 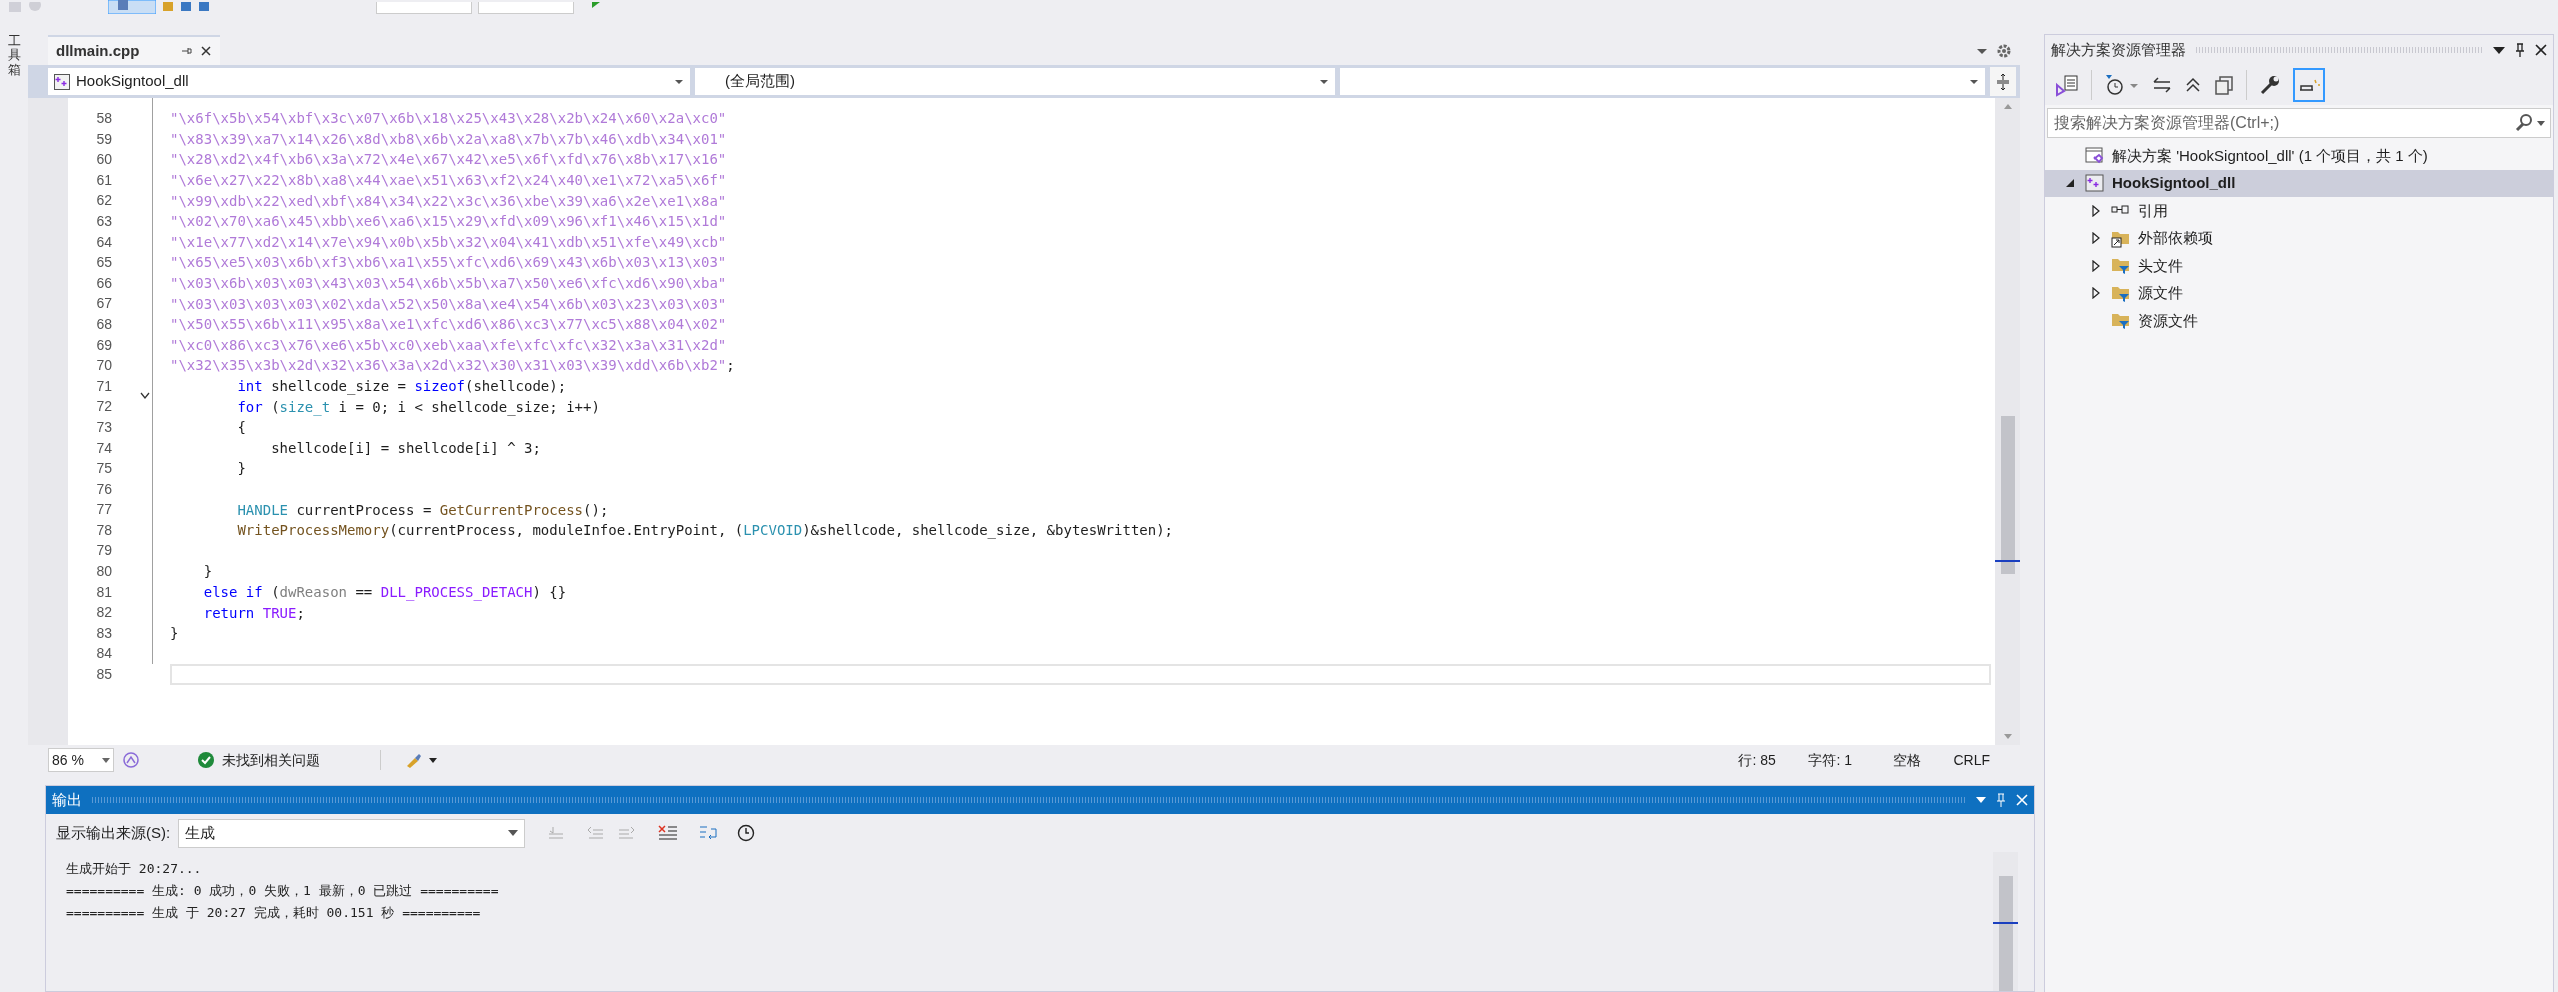 What do you see at coordinates (422, 760) in the screenshot?
I see `brush-icon` at bounding box center [422, 760].